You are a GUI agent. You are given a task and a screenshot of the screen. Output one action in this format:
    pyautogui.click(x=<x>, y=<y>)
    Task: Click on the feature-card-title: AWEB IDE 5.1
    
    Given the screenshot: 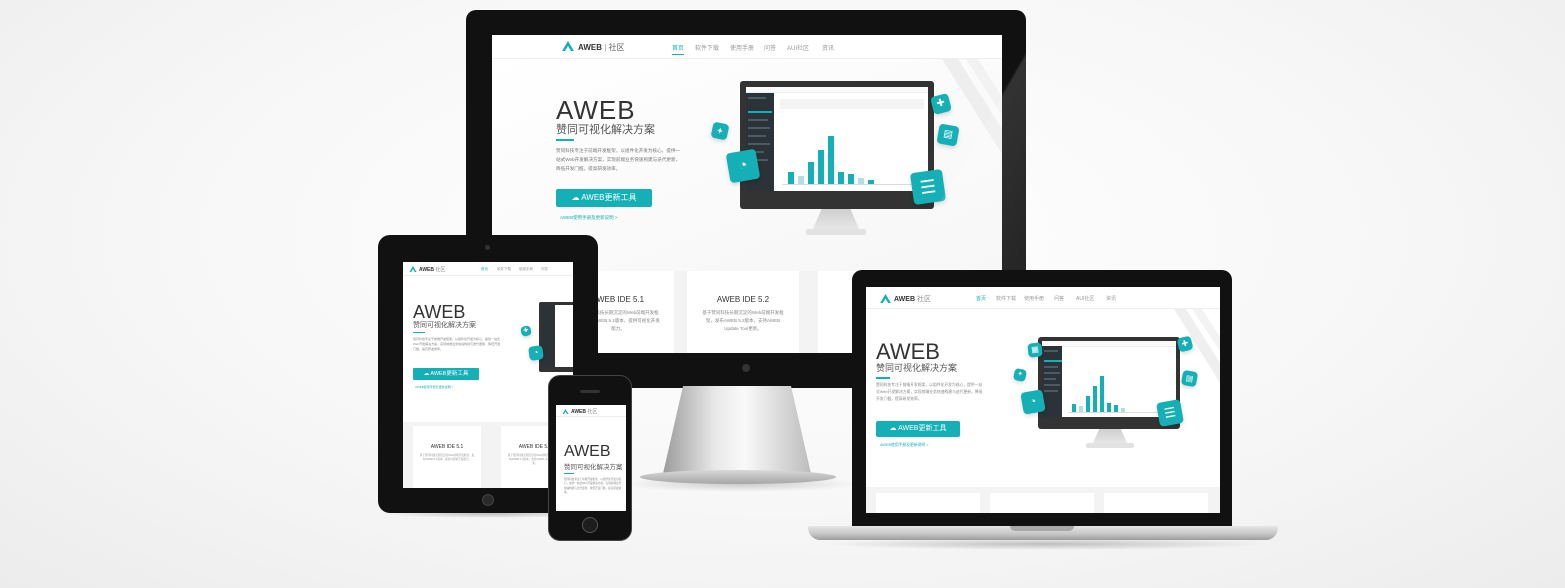 What is the action you would take?
    pyautogui.click(x=447, y=447)
    